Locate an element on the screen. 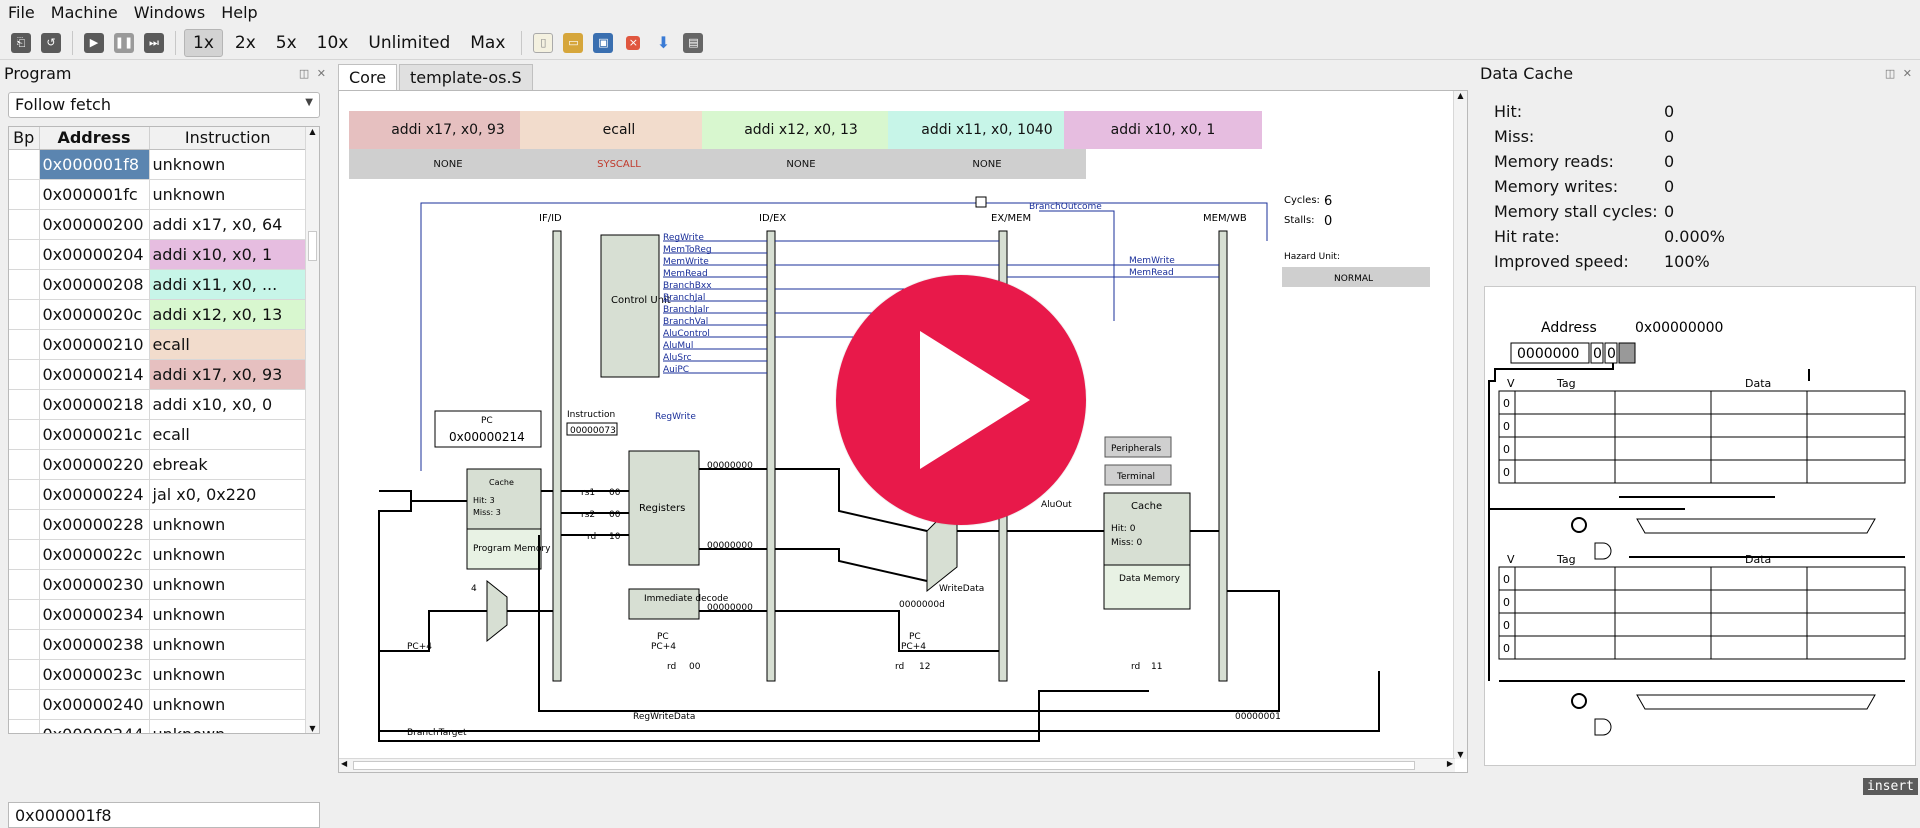 The width and height of the screenshot is (1920, 828). speed-unlimited-button: Unlimited is located at coordinates (409, 43).